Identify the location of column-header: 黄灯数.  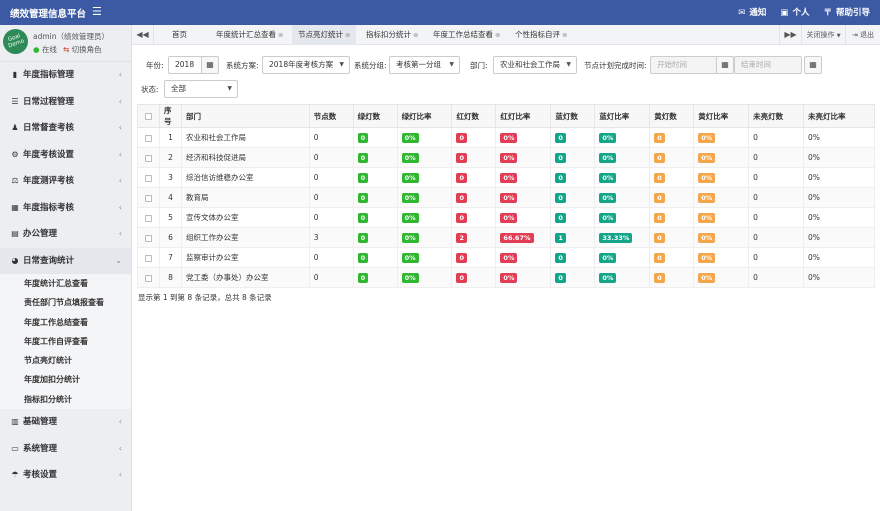
(672, 116).